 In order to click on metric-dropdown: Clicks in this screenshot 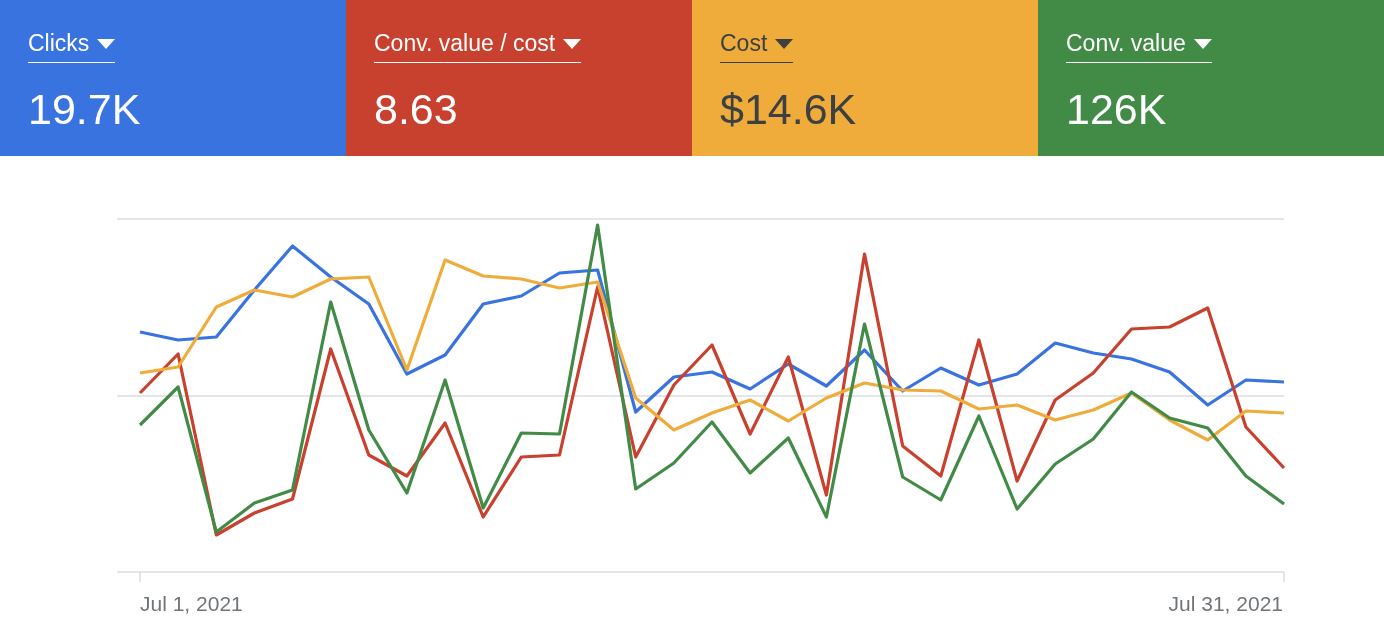, I will do `click(72, 46)`.